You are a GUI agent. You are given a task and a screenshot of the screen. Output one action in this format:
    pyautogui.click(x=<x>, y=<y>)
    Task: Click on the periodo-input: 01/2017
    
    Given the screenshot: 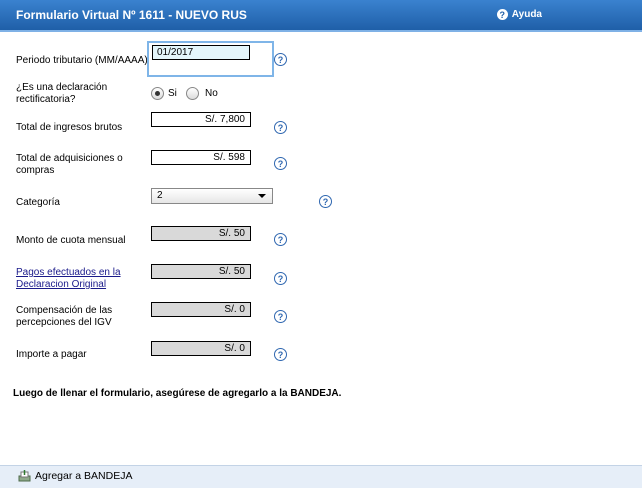 What is the action you would take?
    pyautogui.click(x=201, y=52)
    